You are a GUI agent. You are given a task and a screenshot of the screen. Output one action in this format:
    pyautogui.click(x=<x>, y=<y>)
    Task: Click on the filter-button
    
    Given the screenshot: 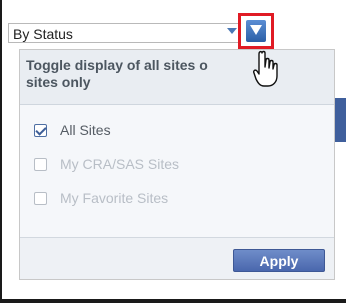 What is the action you would take?
    pyautogui.click(x=256, y=31)
    